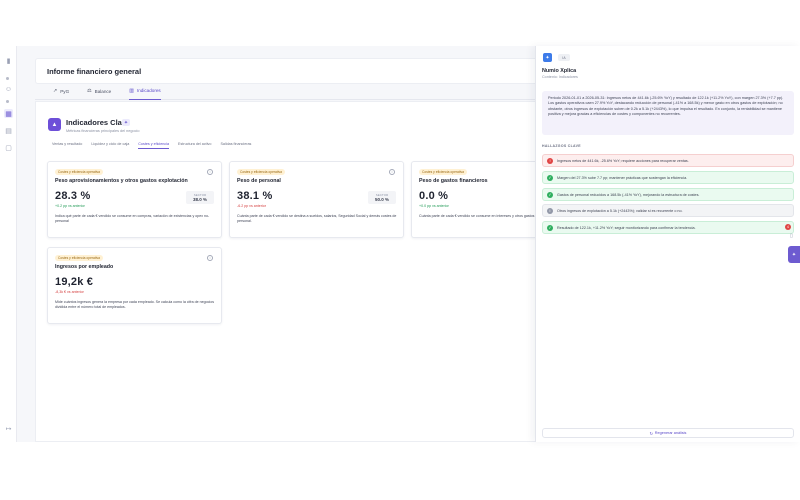 Image resolution: width=800 pixels, height=500 pixels. What do you see at coordinates (788, 227) in the screenshot?
I see `notification-badge: 4` at bounding box center [788, 227].